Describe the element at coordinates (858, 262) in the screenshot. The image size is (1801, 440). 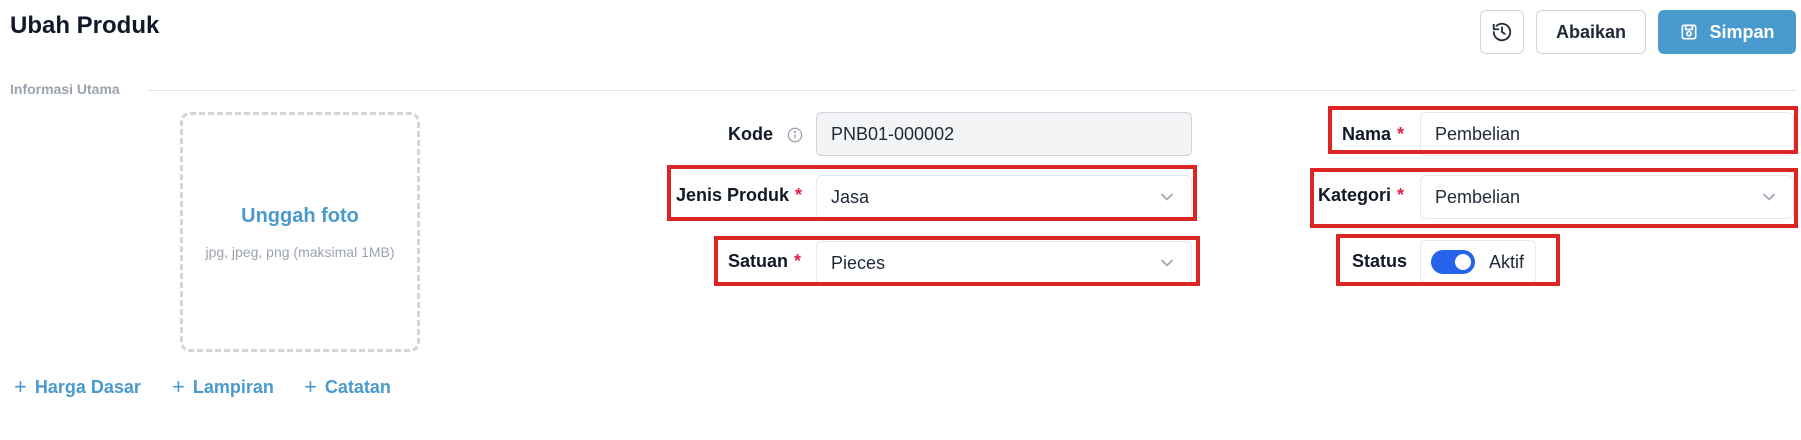
I see `satuan-value: Pieces` at that location.